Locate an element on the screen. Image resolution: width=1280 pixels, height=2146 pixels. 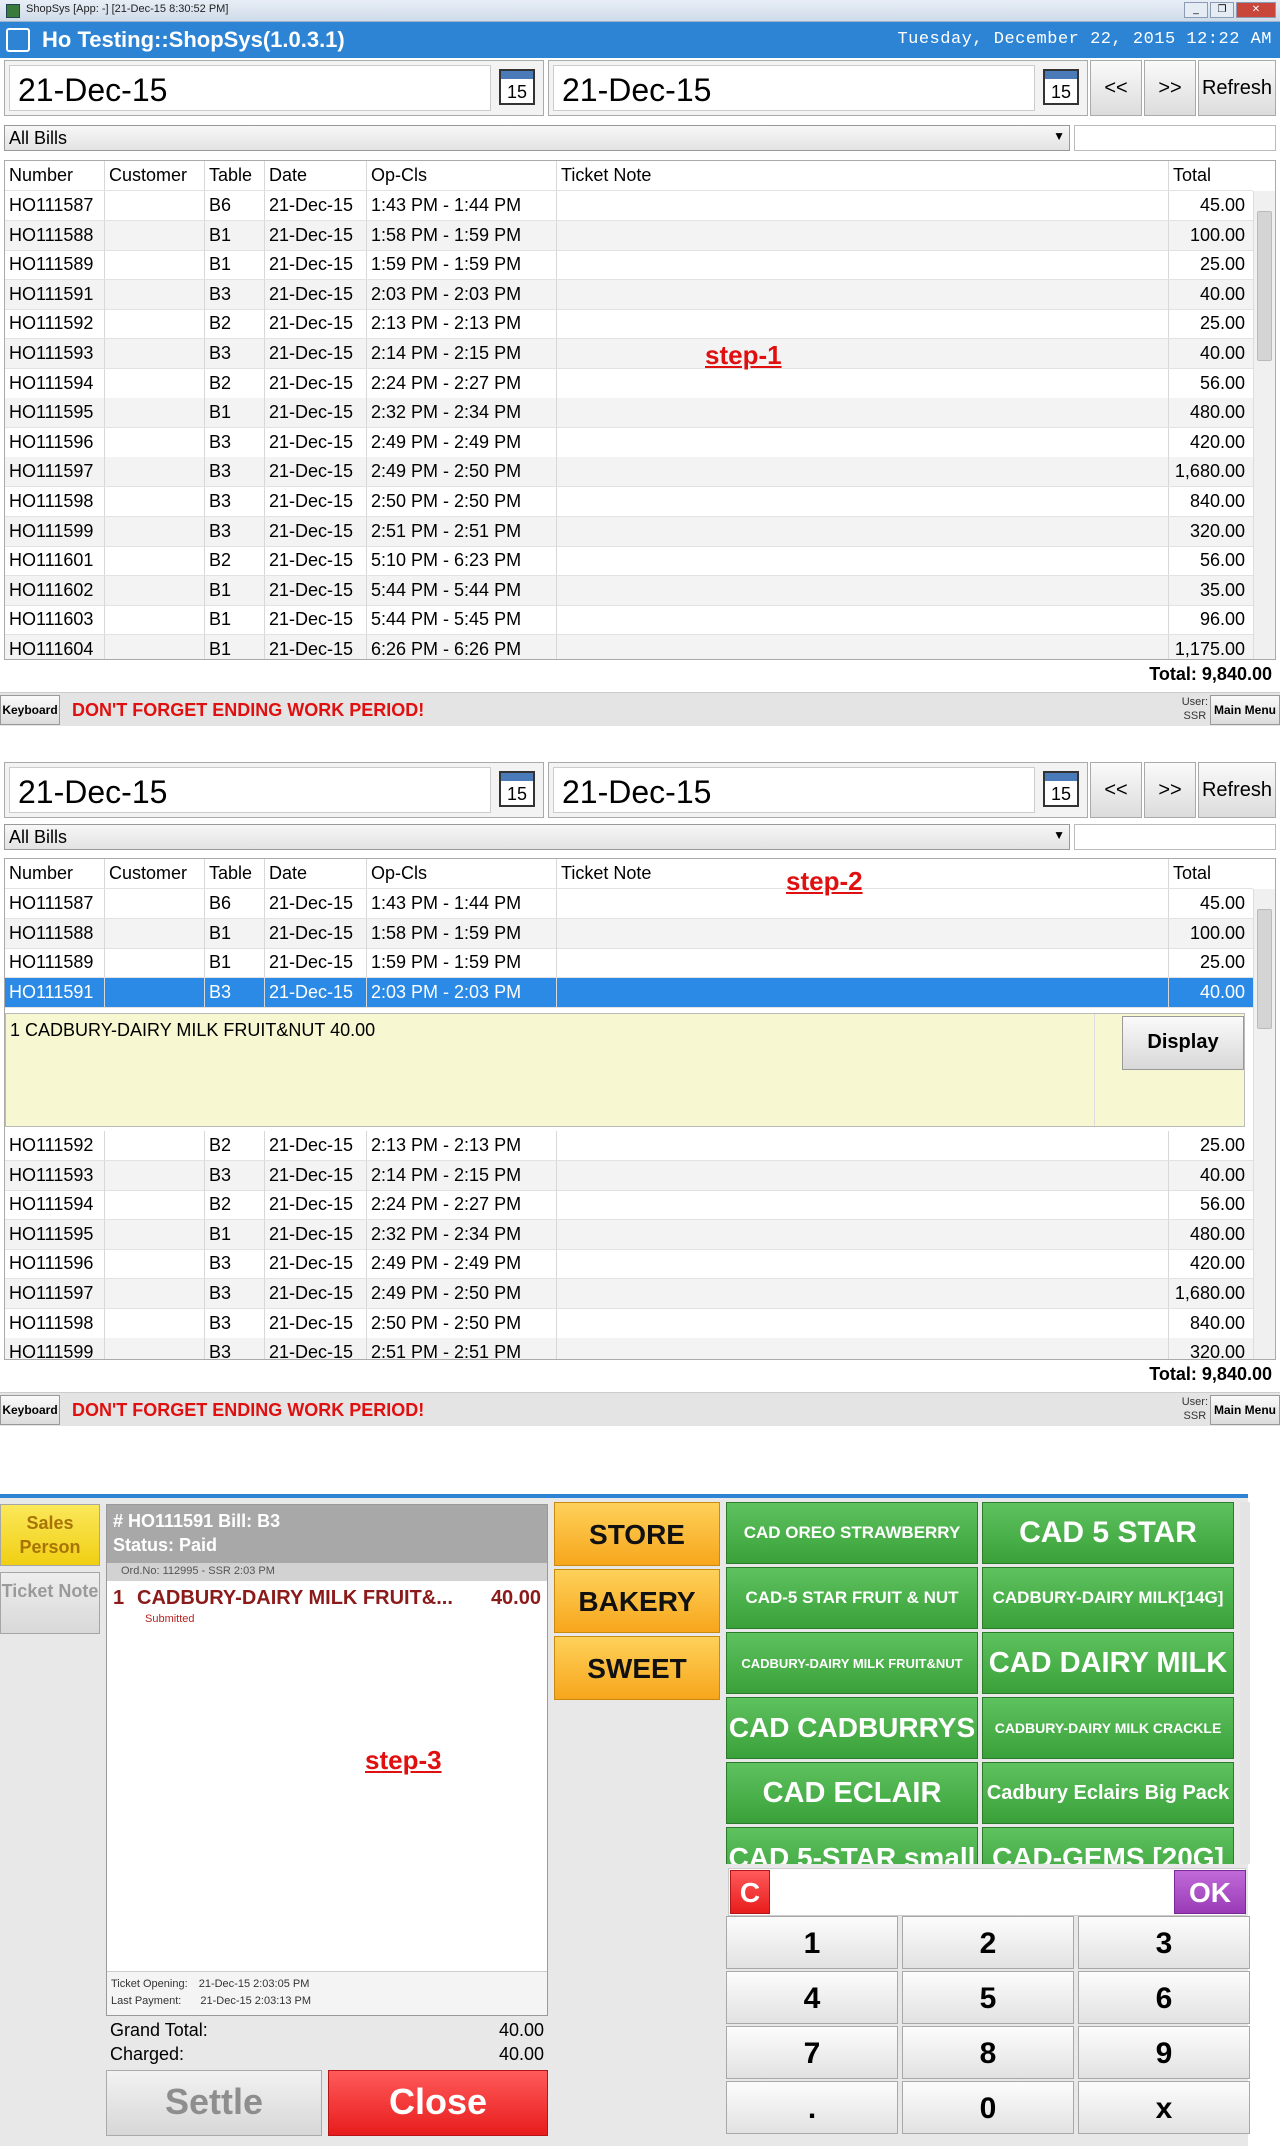
product-scrollbar is located at coordinates (1245, 1683).